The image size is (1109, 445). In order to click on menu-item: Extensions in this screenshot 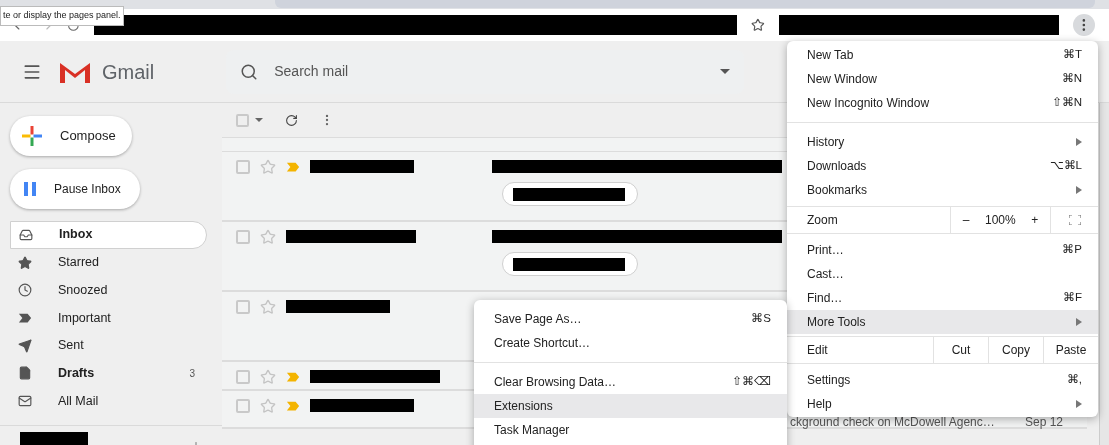, I will do `click(630, 406)`.